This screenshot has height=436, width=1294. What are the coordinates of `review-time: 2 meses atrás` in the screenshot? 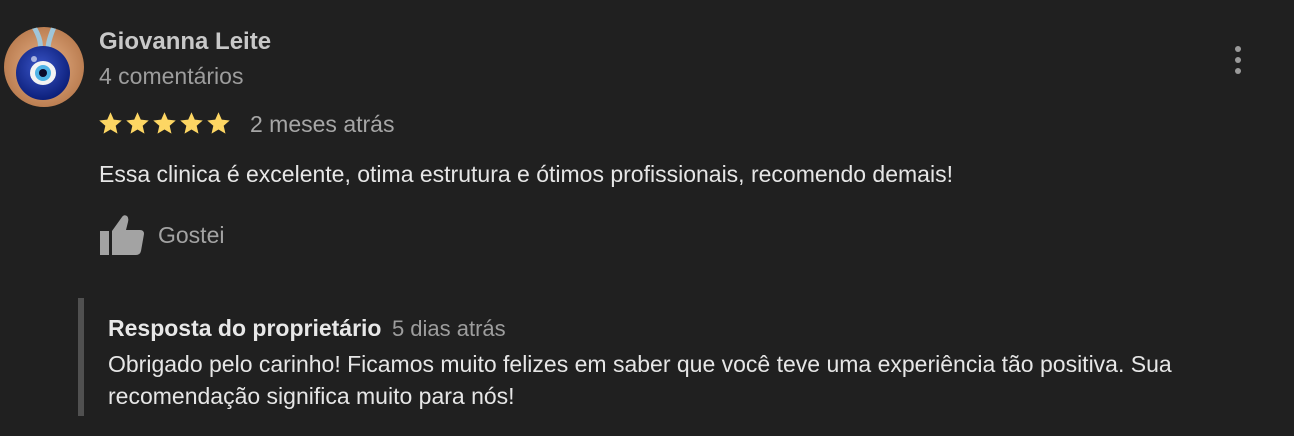 It's located at (322, 124).